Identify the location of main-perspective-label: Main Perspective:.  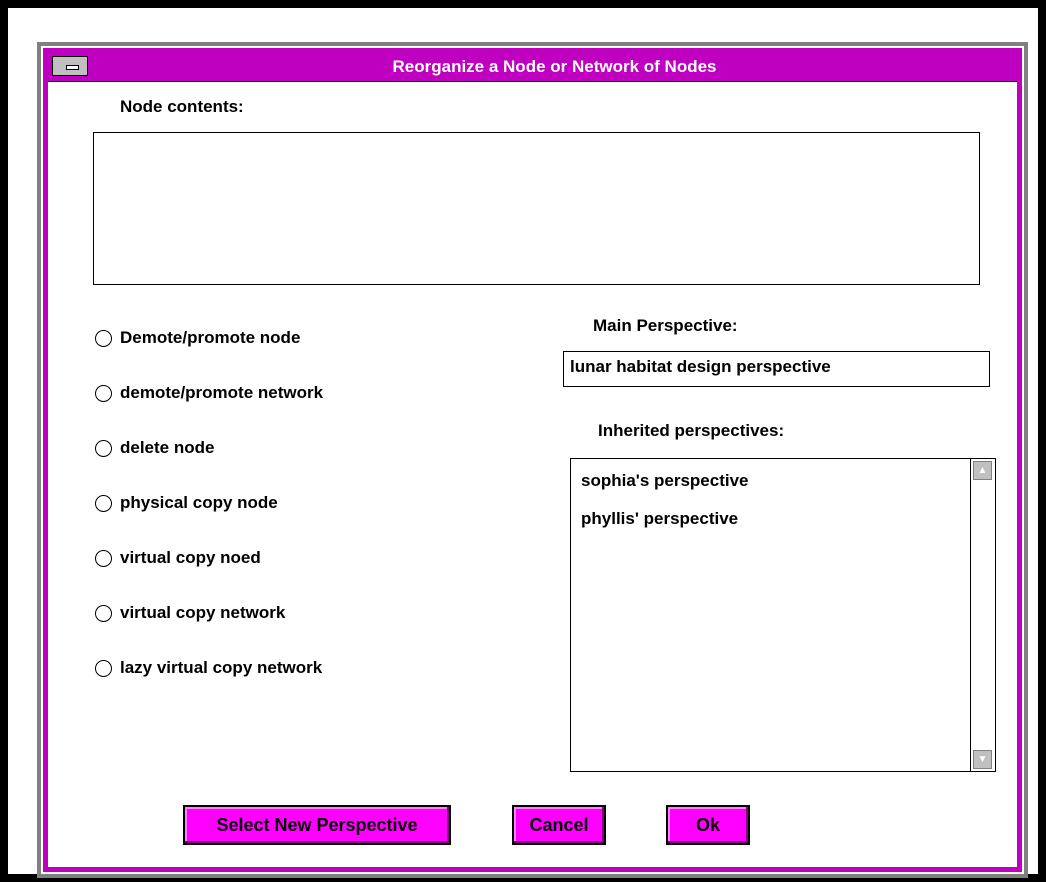
(665, 325).